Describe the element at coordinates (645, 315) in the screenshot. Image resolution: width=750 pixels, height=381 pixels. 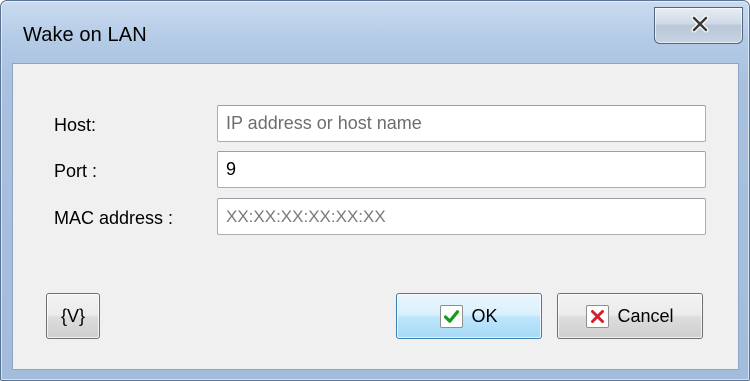
I see `cancel-button-label: Cancel` at that location.